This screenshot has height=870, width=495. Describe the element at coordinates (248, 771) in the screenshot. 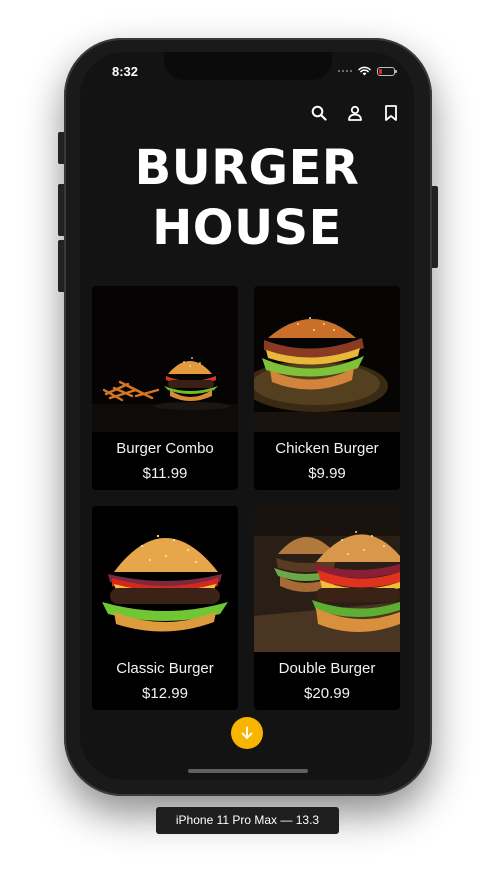

I see `home-indicator` at that location.